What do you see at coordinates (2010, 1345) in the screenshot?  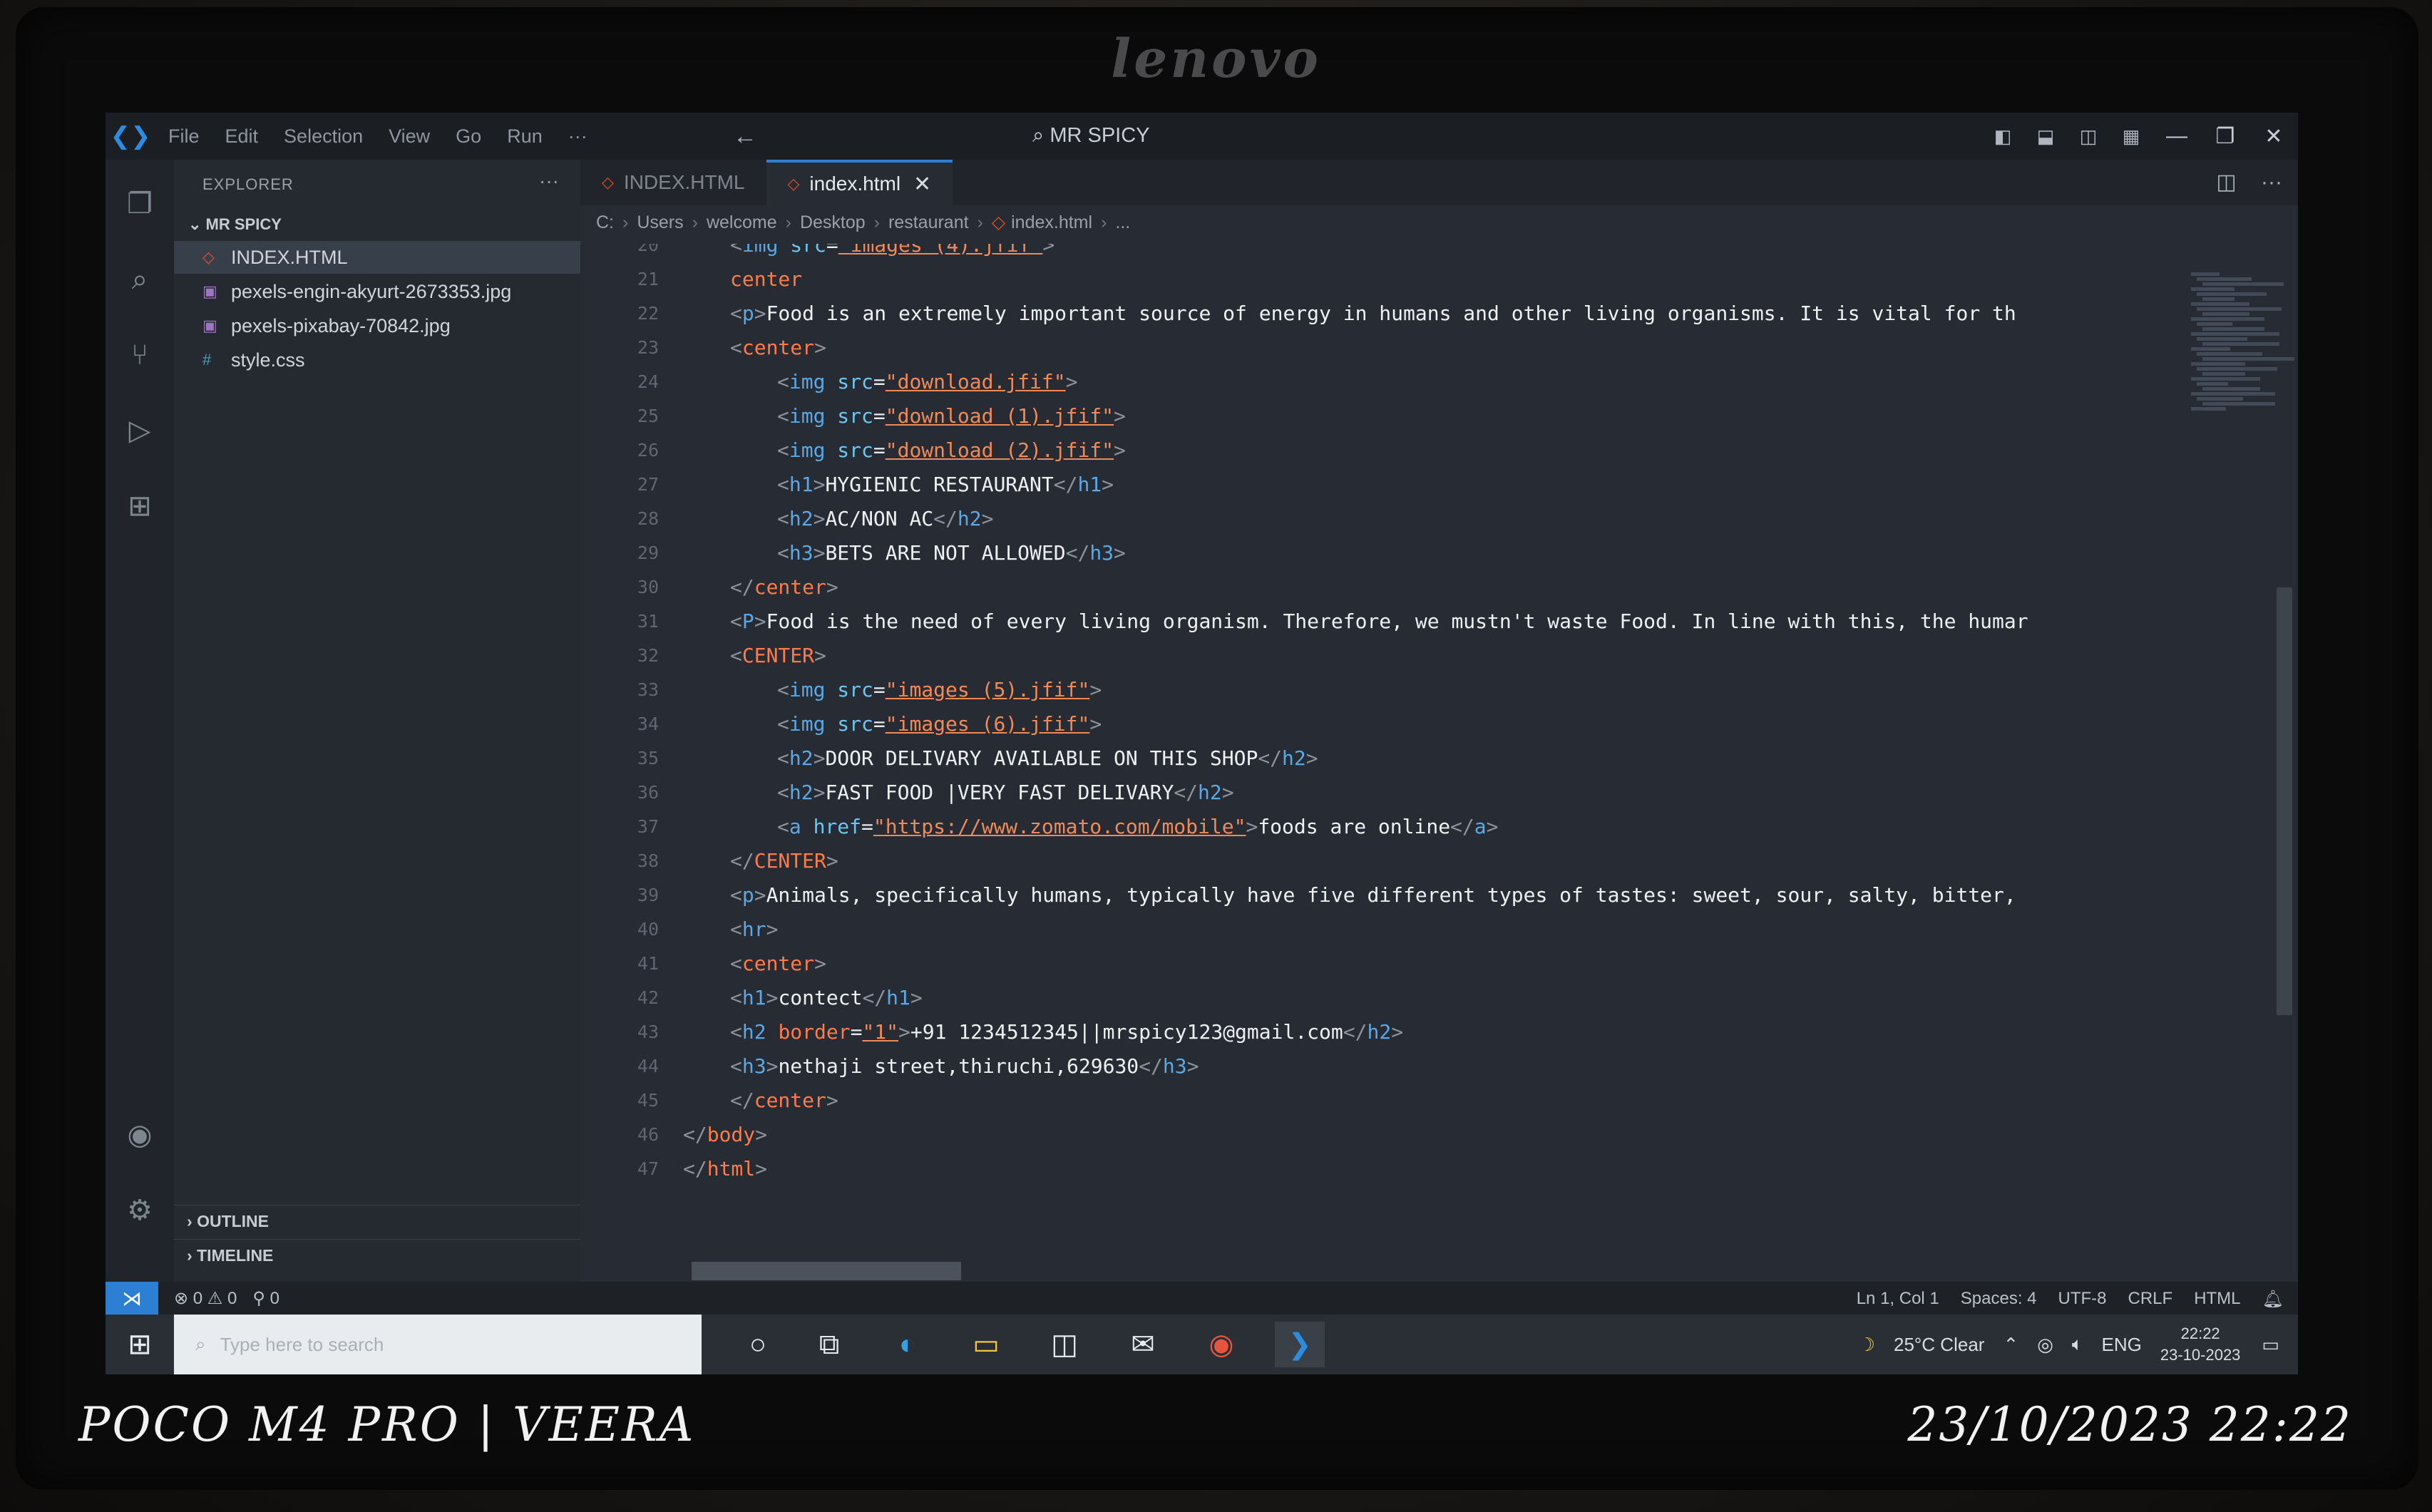 I see `chevron-up-icon: ⌃` at bounding box center [2010, 1345].